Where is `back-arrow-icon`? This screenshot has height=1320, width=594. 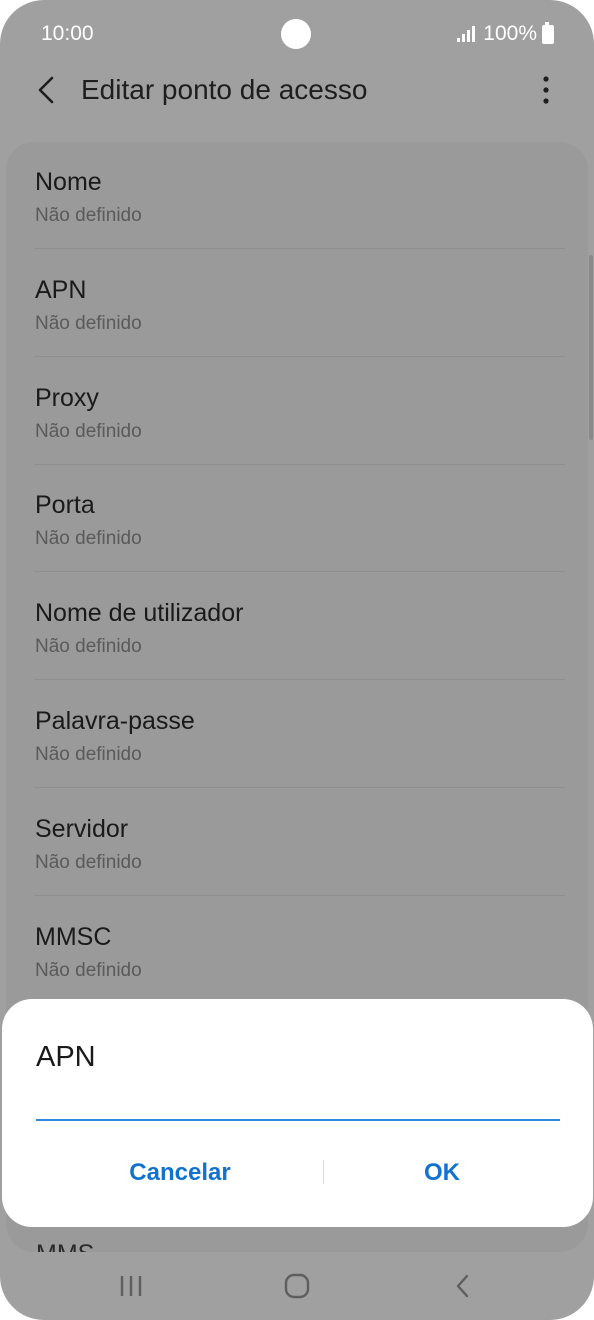 back-arrow-icon is located at coordinates (47, 90).